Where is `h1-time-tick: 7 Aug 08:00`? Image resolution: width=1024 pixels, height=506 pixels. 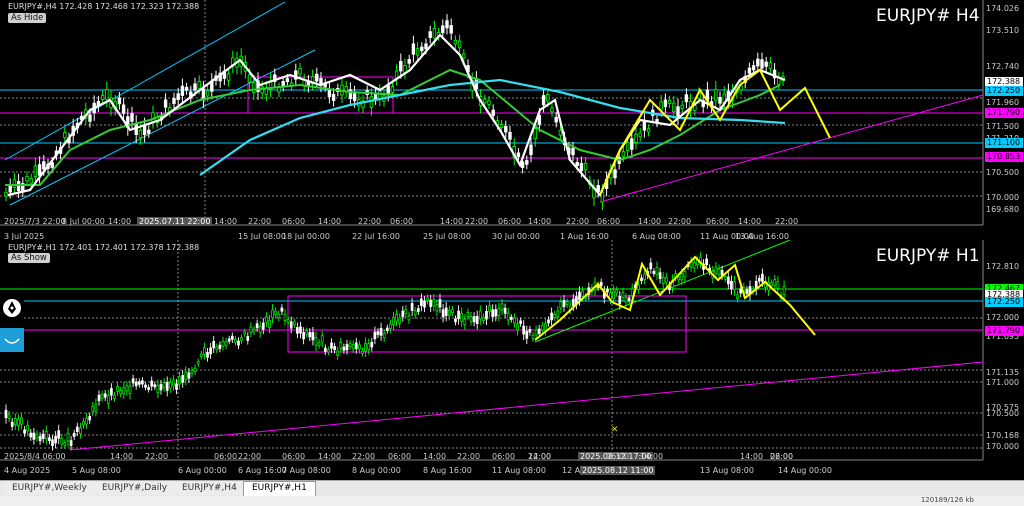
h1-time-tick: 7 Aug 08:00 is located at coordinates (306, 470).